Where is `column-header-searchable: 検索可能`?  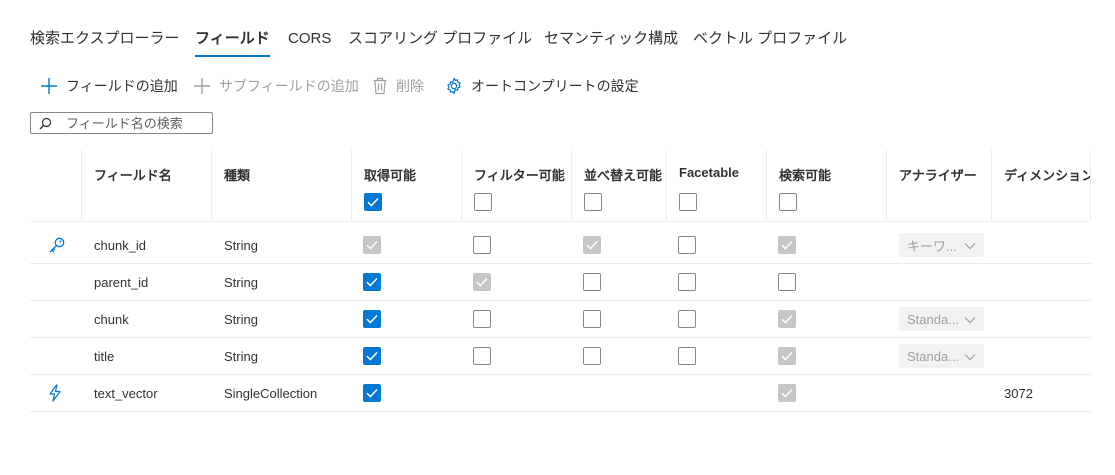 column-header-searchable: 検索可能 is located at coordinates (826, 185).